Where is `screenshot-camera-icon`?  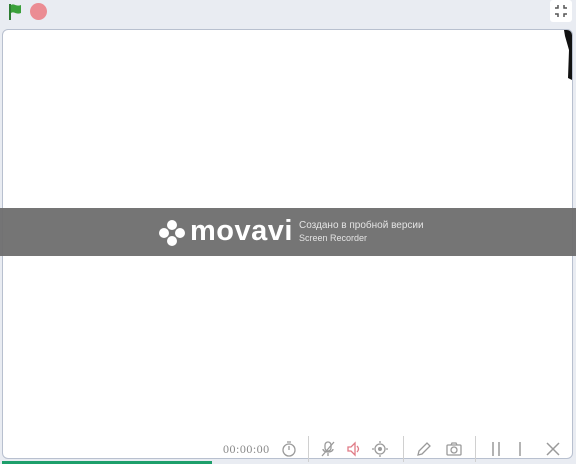 screenshot-camera-icon is located at coordinates (454, 449).